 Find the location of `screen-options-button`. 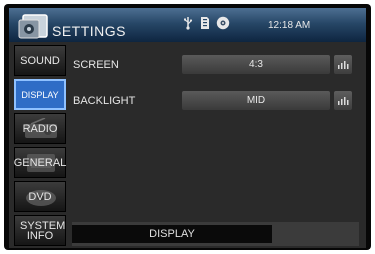

screen-options-button is located at coordinates (343, 64).